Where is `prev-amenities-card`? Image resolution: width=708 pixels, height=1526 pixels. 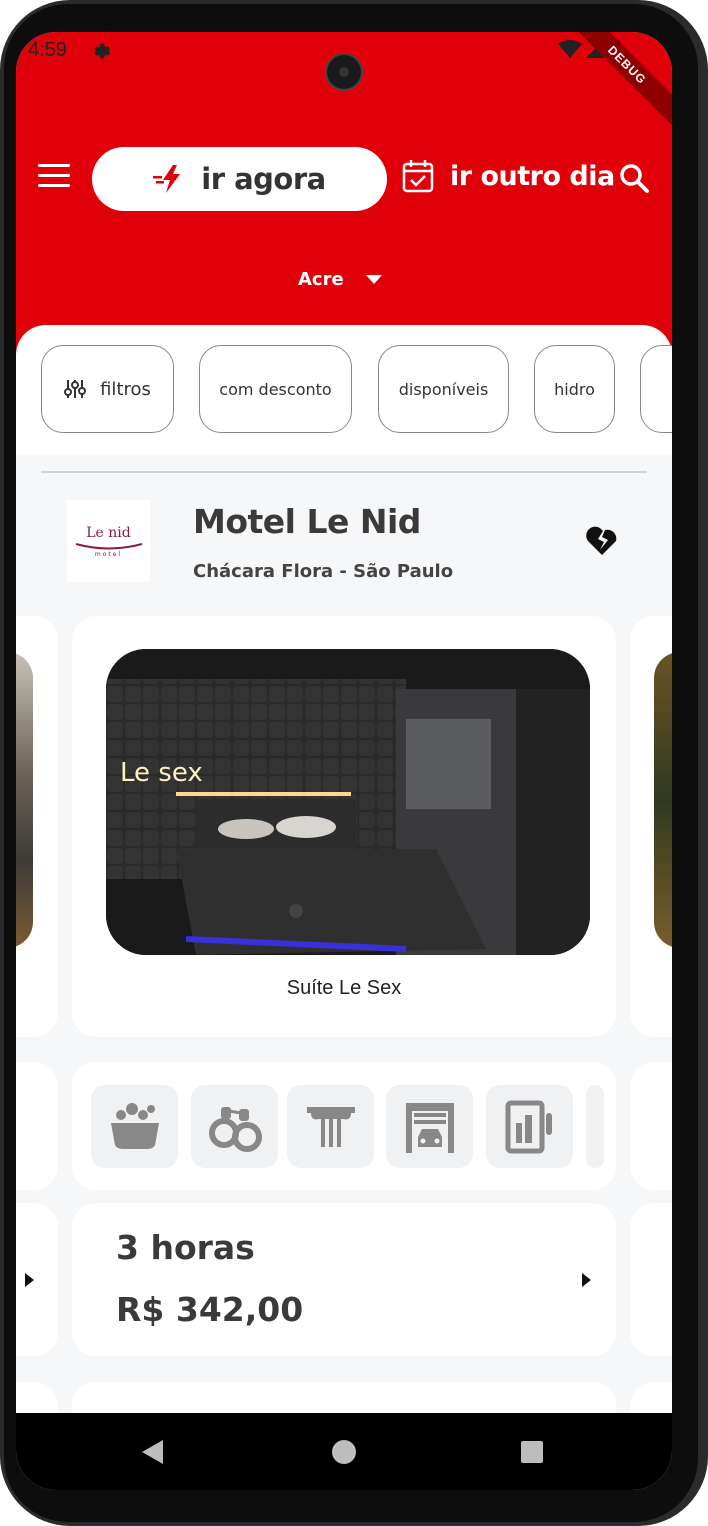 prev-amenities-card is located at coordinates (37, 1126).